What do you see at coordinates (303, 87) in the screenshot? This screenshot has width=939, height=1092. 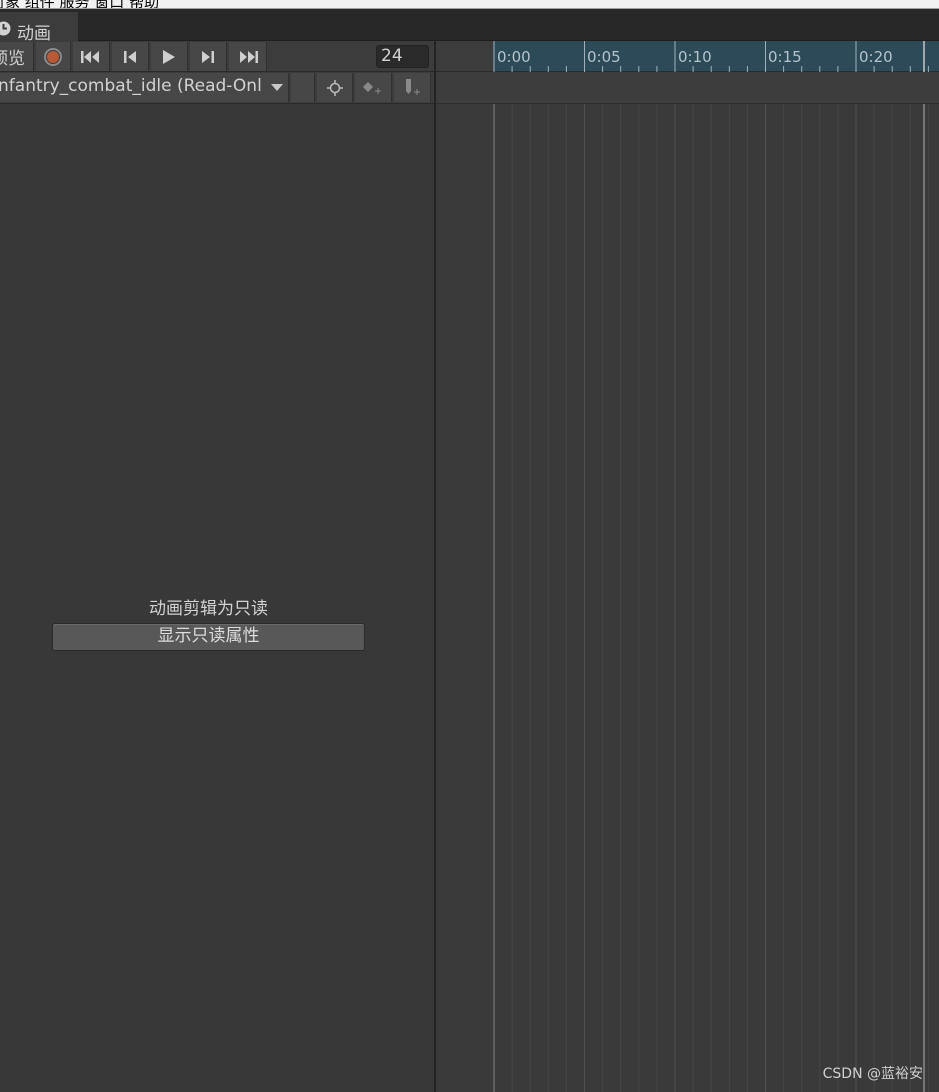 I see `toolbar-spacer-button` at bounding box center [303, 87].